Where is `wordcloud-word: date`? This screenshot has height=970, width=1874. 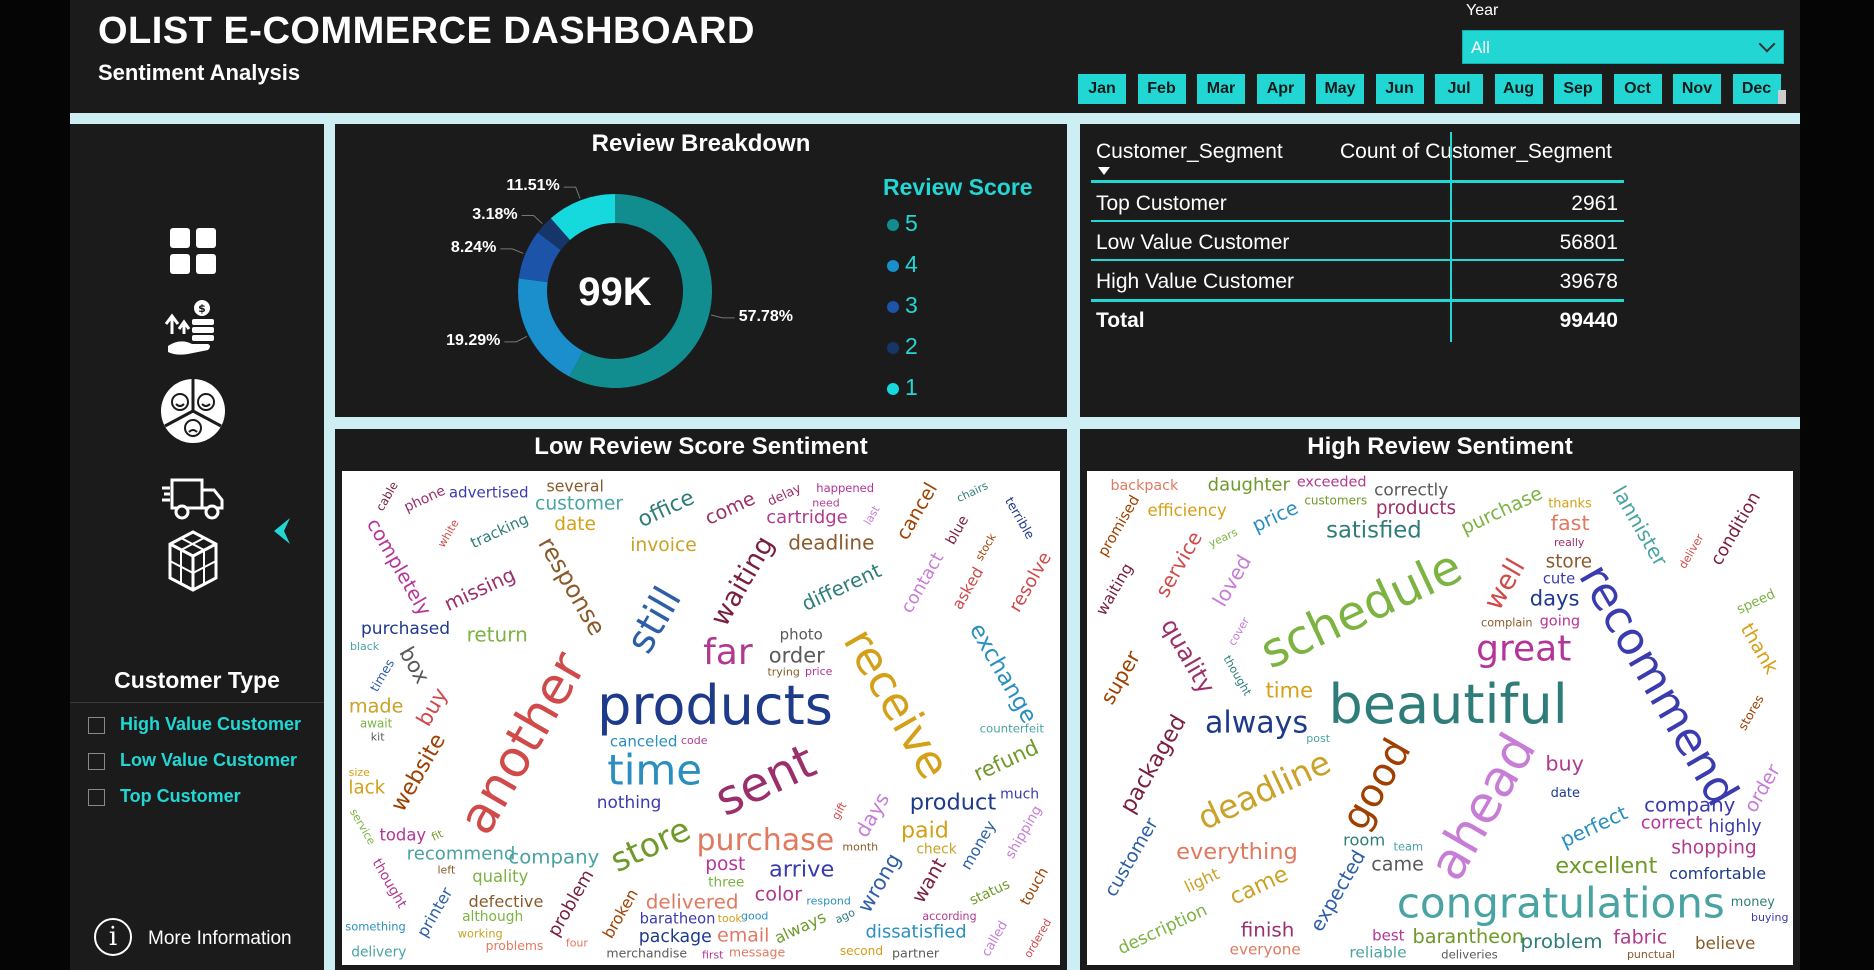
wordcloud-word: date is located at coordinates (575, 524).